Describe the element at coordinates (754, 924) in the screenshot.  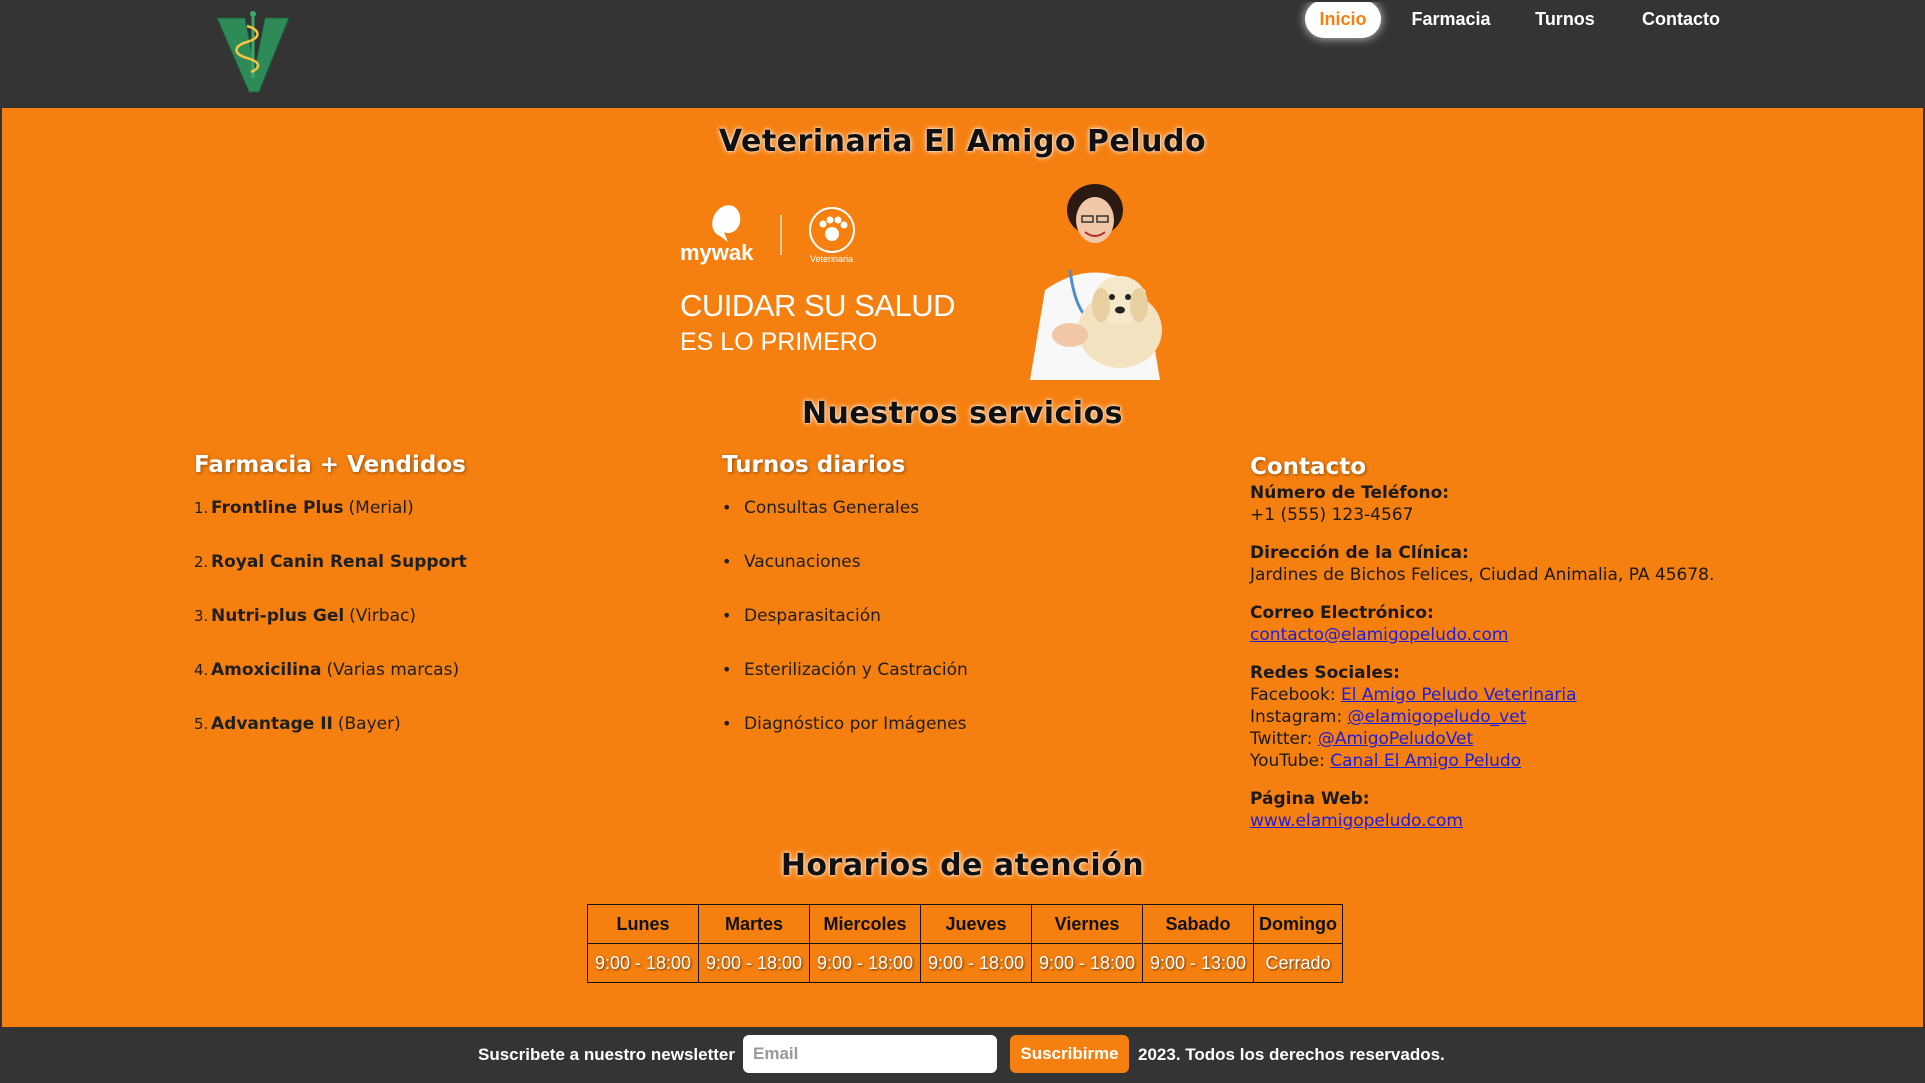
I see `day-header: Martes` at that location.